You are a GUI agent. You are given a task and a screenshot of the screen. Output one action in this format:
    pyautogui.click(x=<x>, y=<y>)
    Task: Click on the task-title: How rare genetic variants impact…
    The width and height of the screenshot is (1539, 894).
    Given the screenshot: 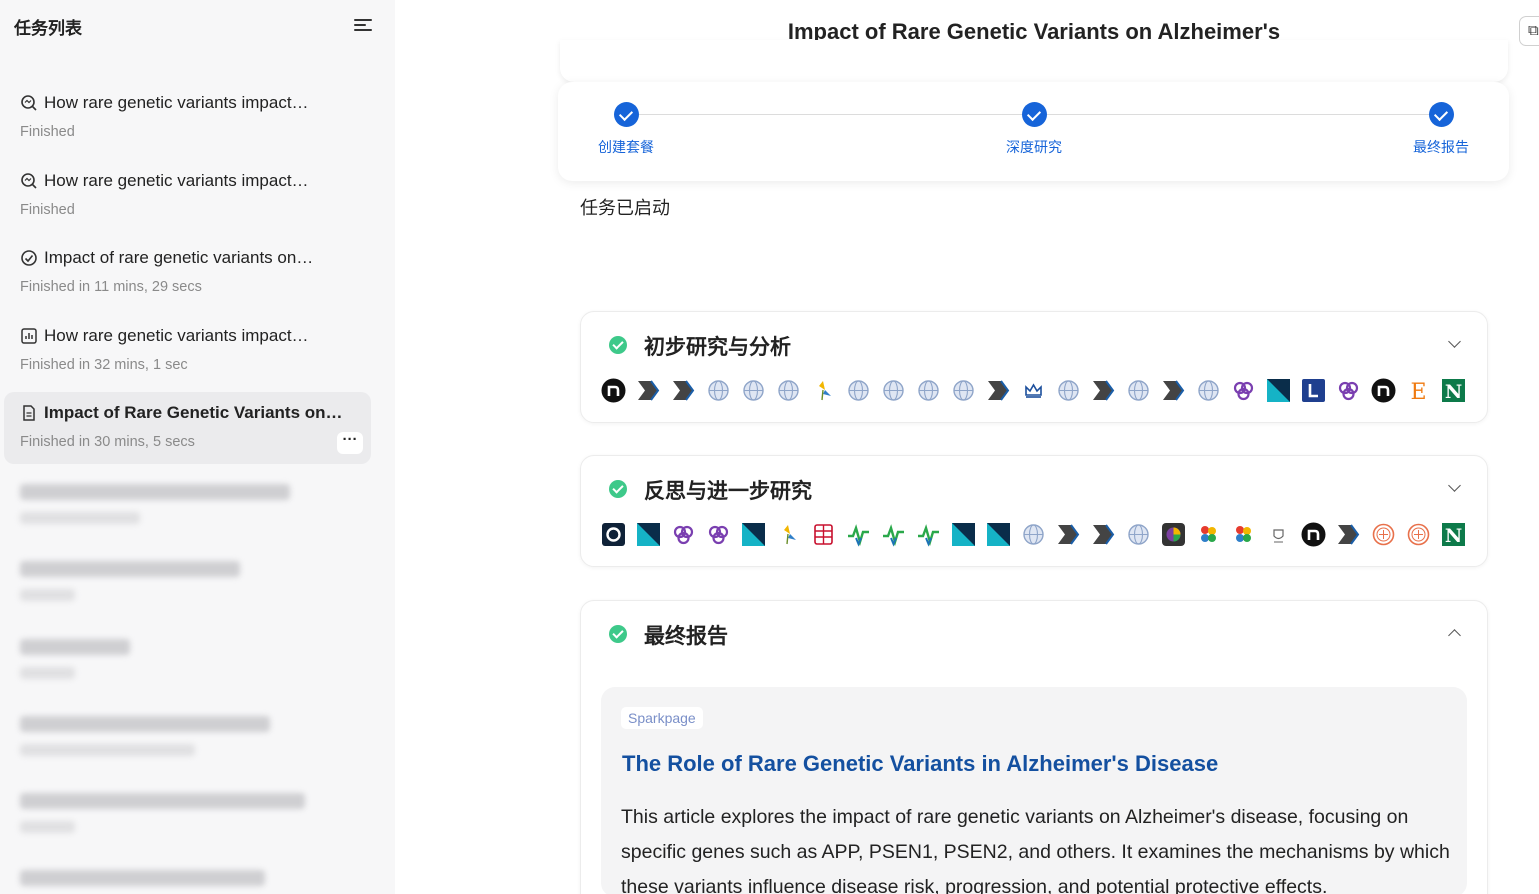 What is the action you would take?
    pyautogui.click(x=176, y=180)
    